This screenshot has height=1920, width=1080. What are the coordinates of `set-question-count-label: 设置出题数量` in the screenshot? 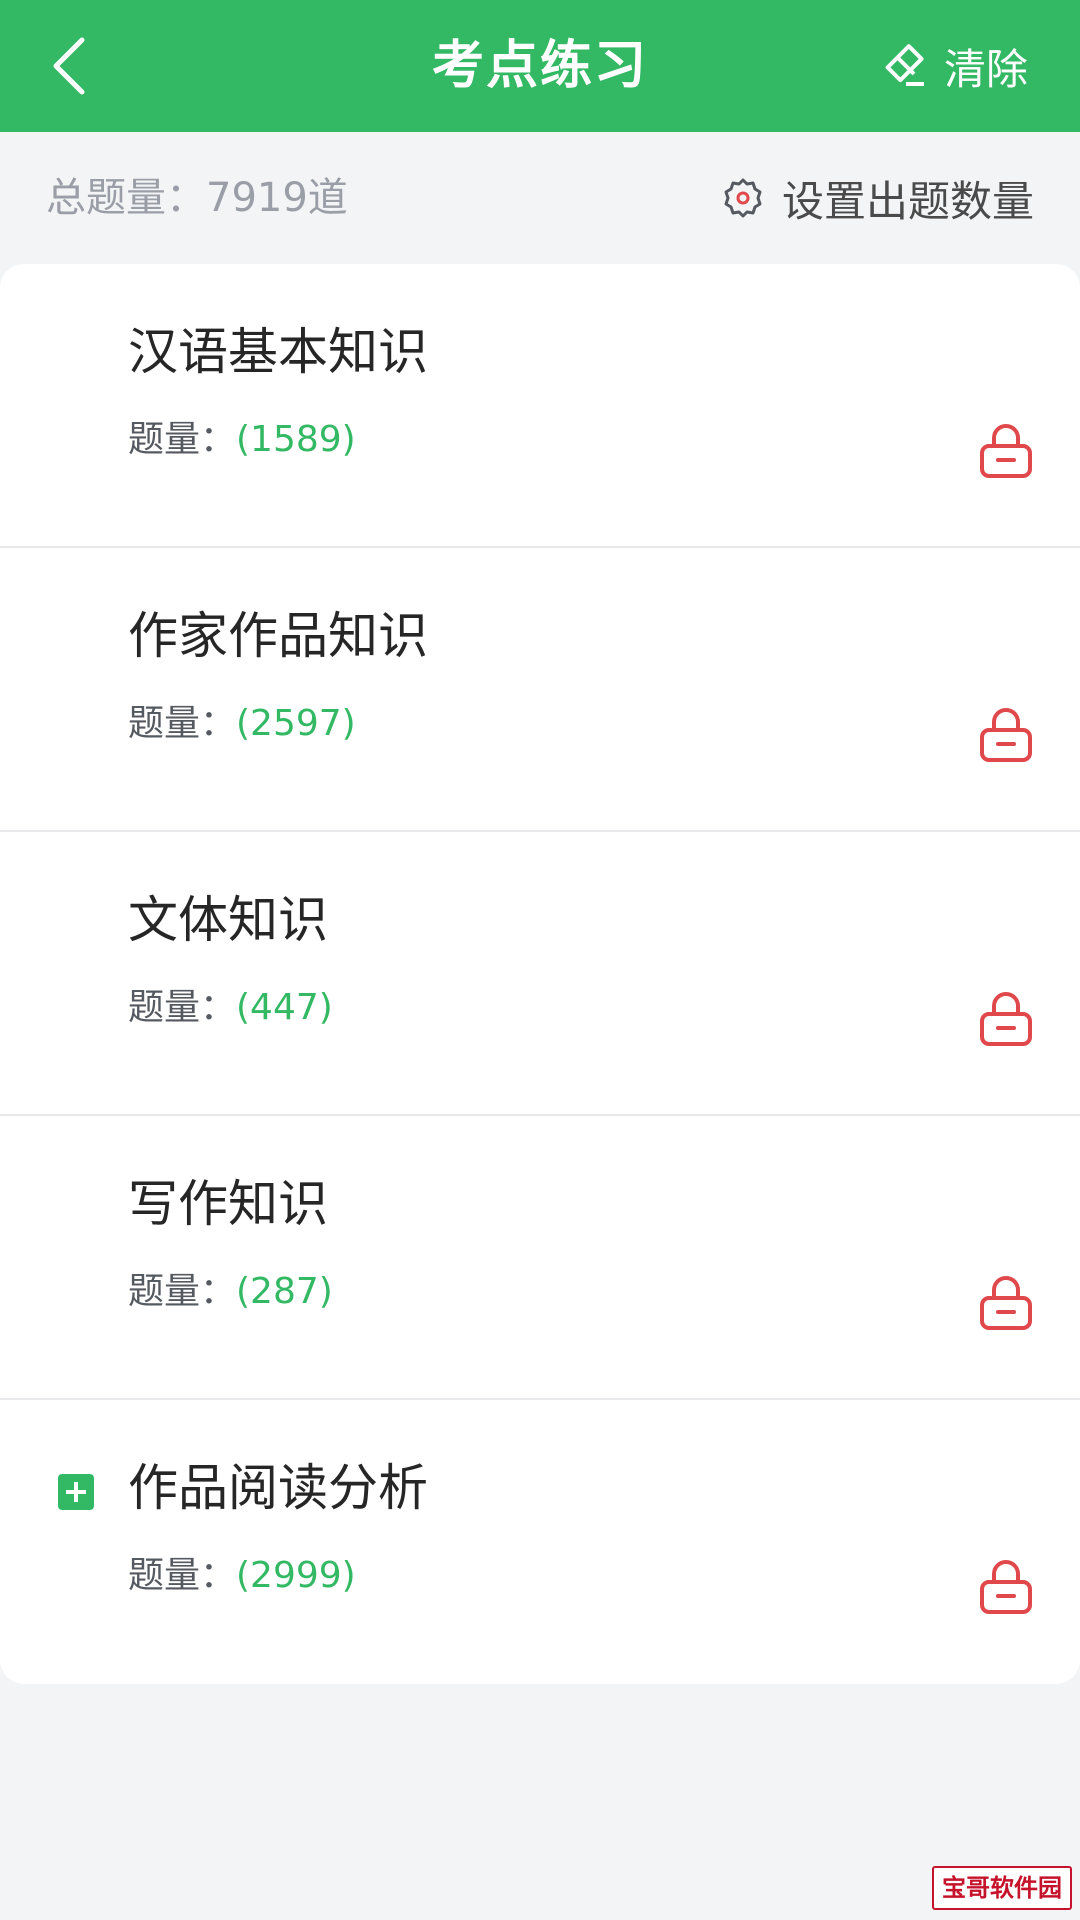 It's located at (907, 201).